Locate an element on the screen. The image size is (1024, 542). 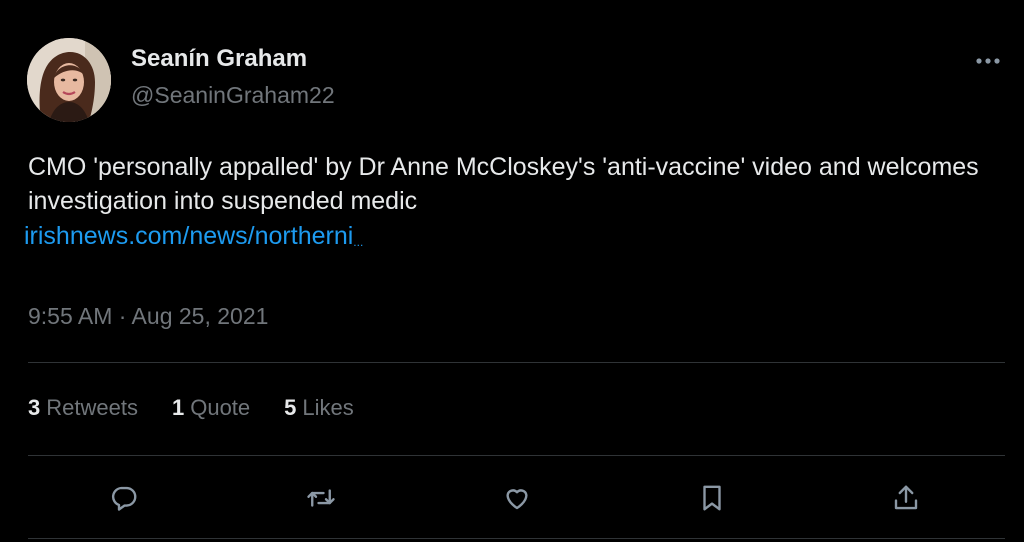
tweet-timestamp: 9:55 AM · Aug 25, 2021 is located at coordinates (148, 316).